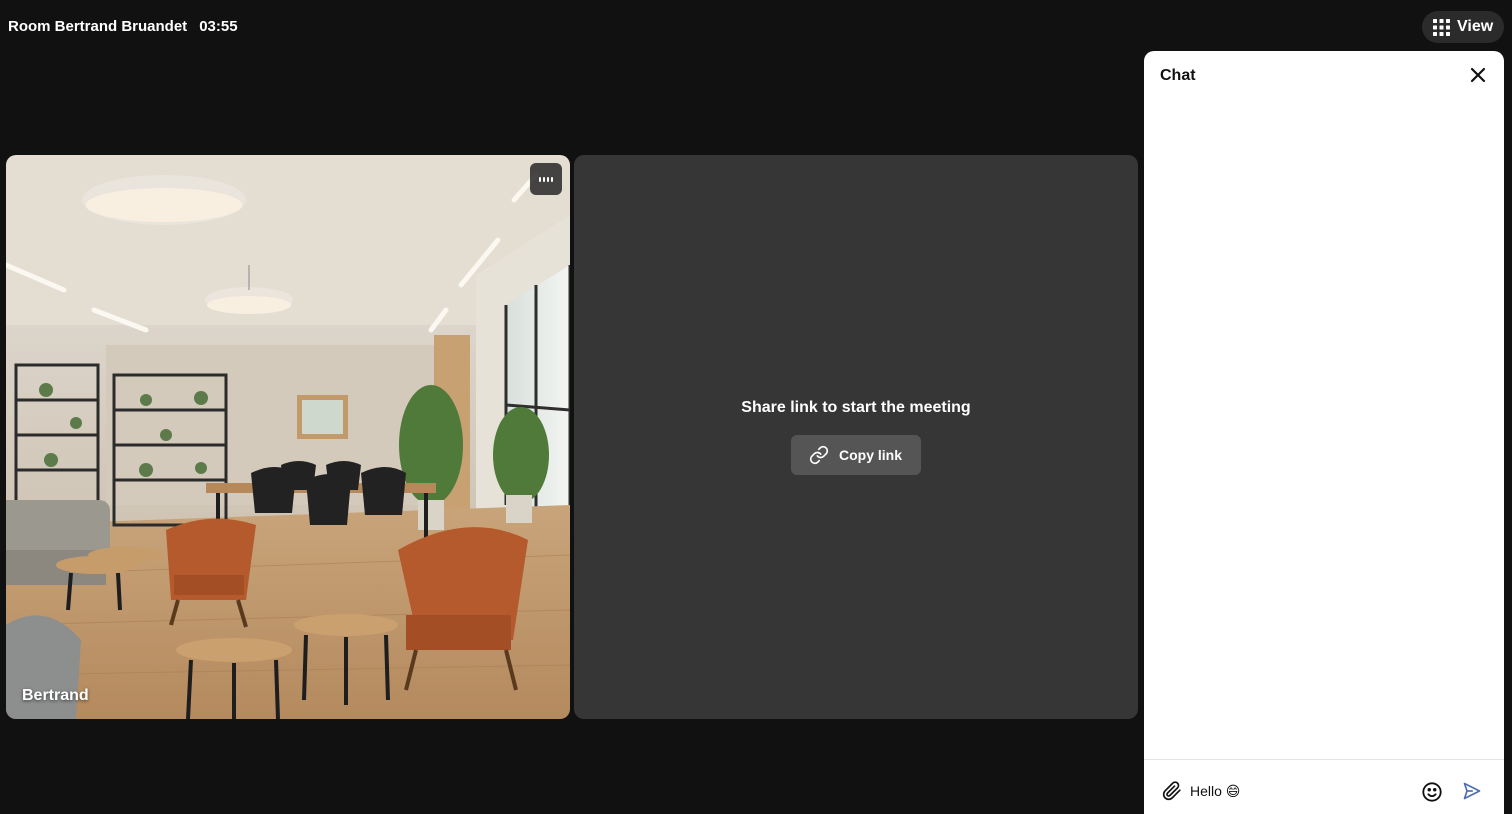 This screenshot has width=1512, height=814. I want to click on participant-name: Bertrand, so click(55, 695).